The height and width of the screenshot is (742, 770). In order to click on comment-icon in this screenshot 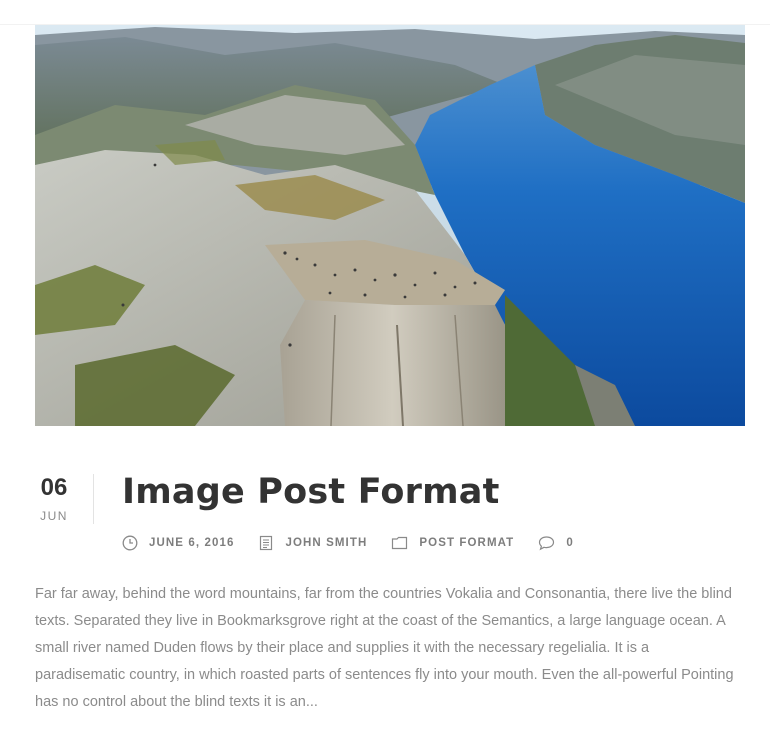, I will do `click(547, 543)`.